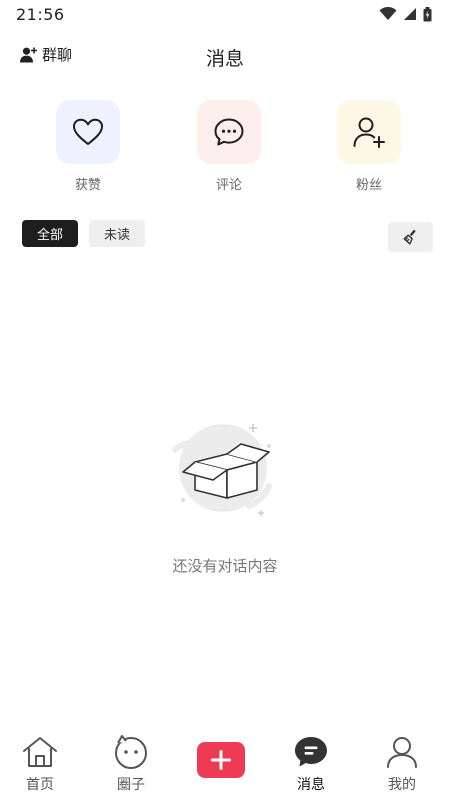 Image resolution: width=450 pixels, height=800 pixels. What do you see at coordinates (50, 233) in the screenshot?
I see `filter-all-button: 全部` at bounding box center [50, 233].